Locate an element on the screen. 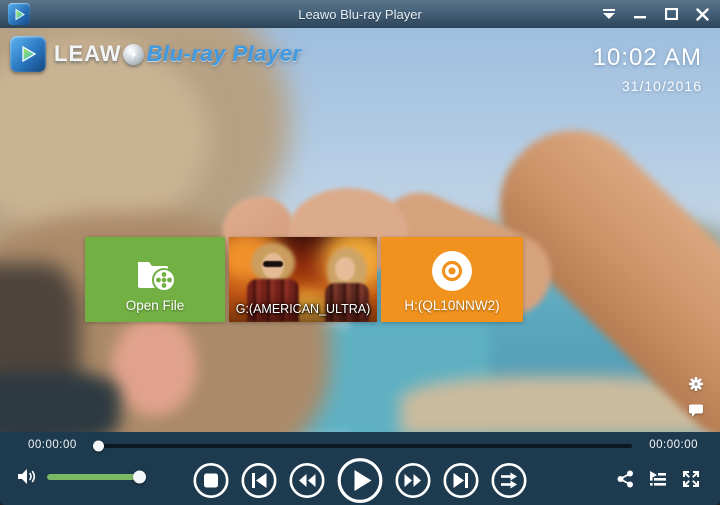  maximize-button is located at coordinates (671, 14).